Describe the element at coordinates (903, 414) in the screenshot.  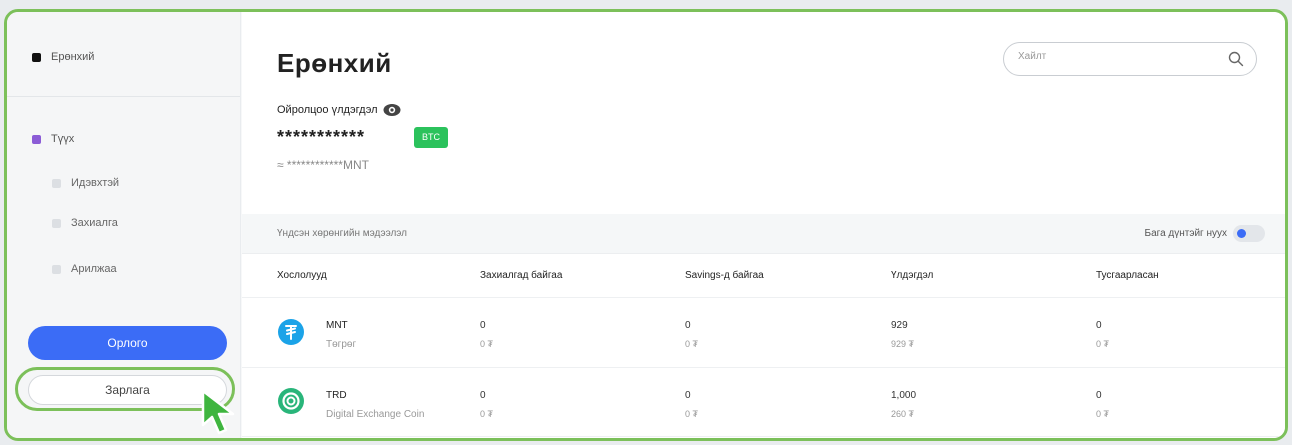
I see `balance-mnt: 260 ₮` at that location.